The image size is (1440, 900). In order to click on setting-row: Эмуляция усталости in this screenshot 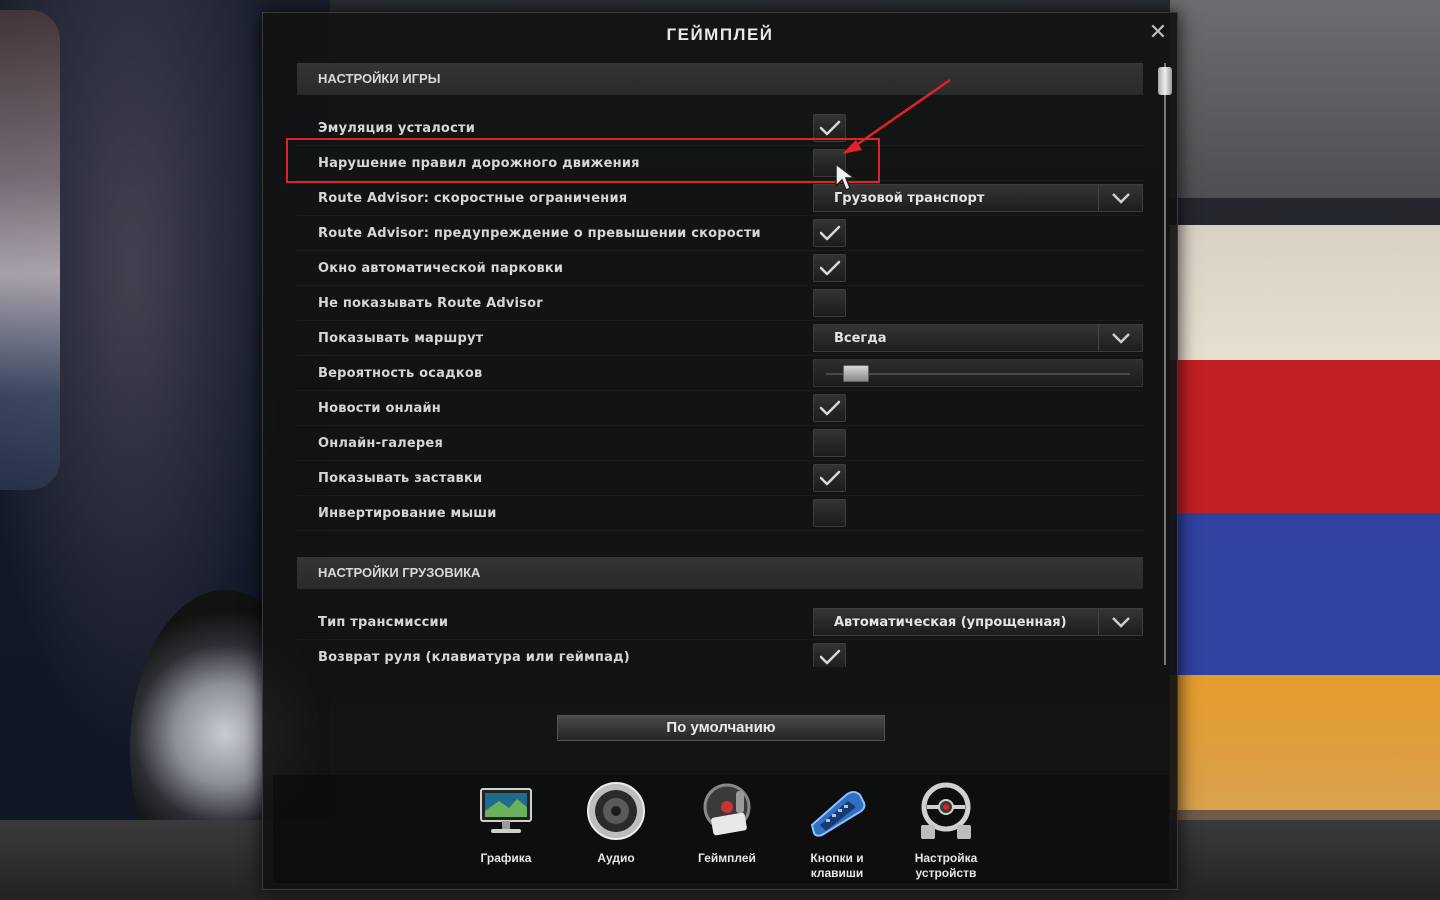, I will do `click(720, 128)`.